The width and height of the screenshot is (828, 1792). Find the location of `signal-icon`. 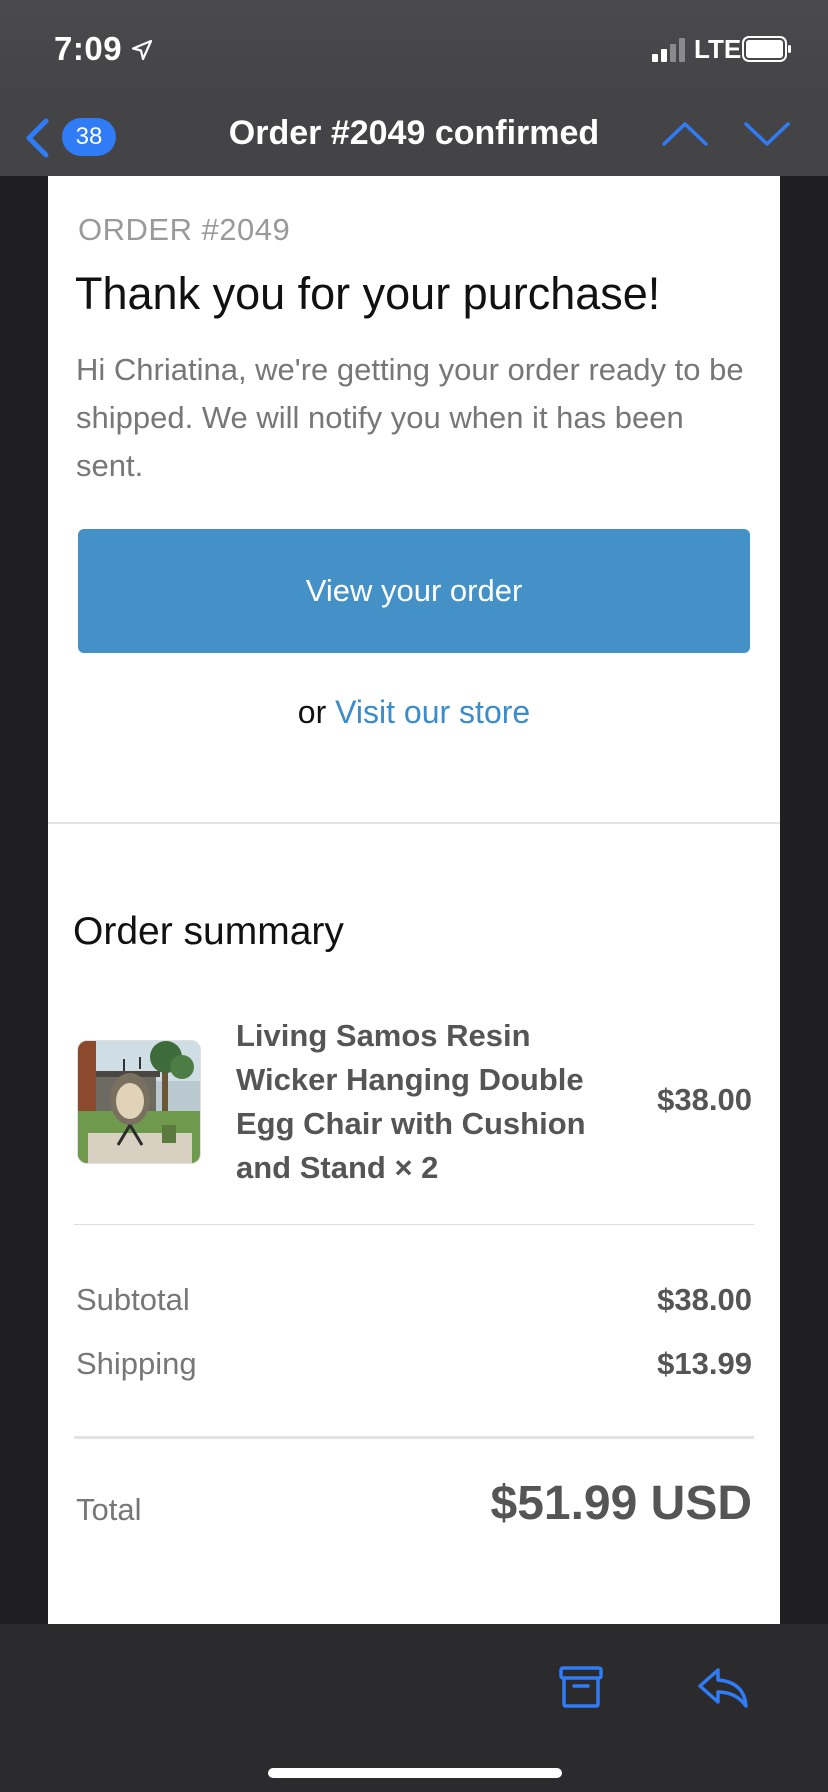

signal-icon is located at coordinates (668, 50).